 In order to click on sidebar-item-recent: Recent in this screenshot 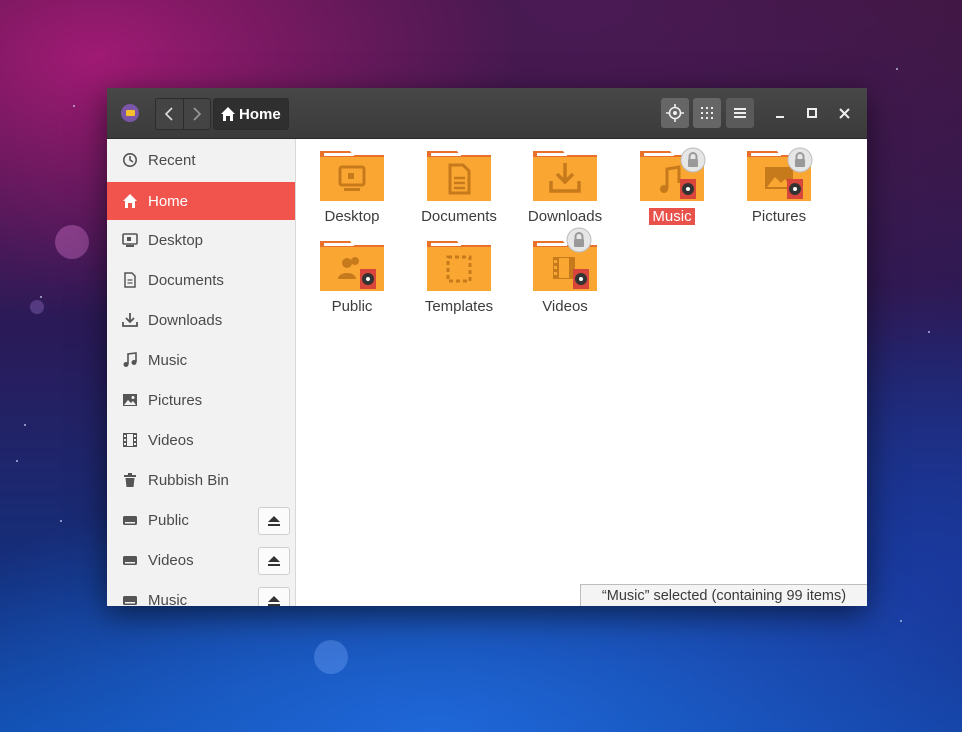, I will do `click(201, 160)`.